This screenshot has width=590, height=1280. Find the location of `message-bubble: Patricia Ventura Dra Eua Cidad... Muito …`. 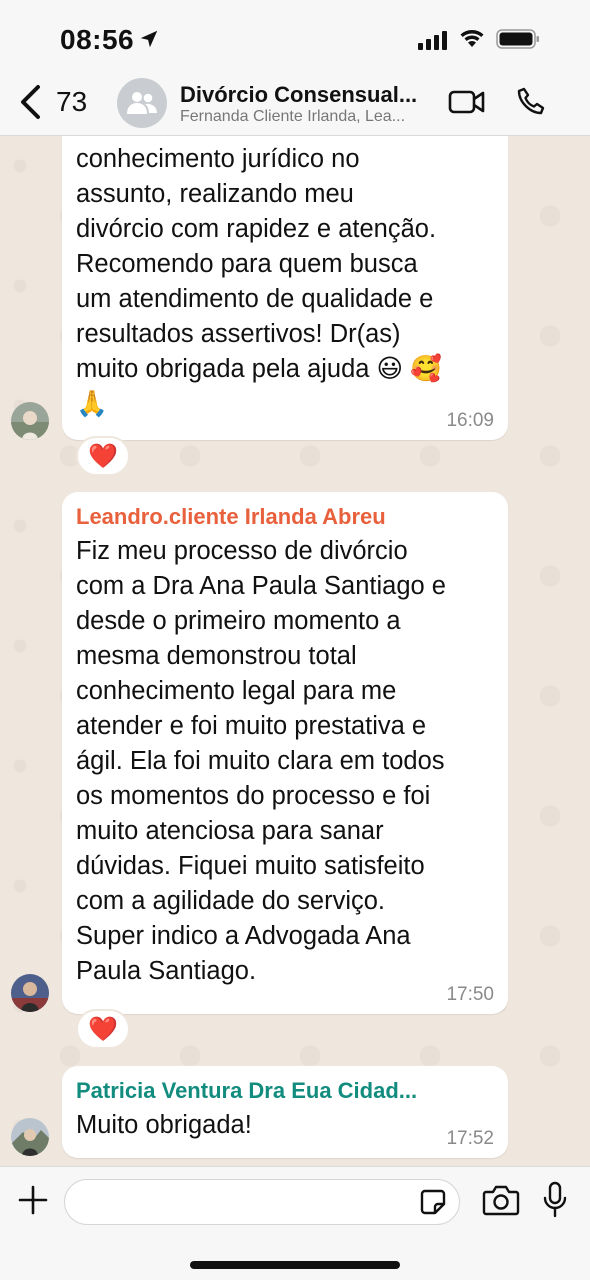

message-bubble: Patricia Ventura Dra Eua Cidad... Muito … is located at coordinates (285, 1112).